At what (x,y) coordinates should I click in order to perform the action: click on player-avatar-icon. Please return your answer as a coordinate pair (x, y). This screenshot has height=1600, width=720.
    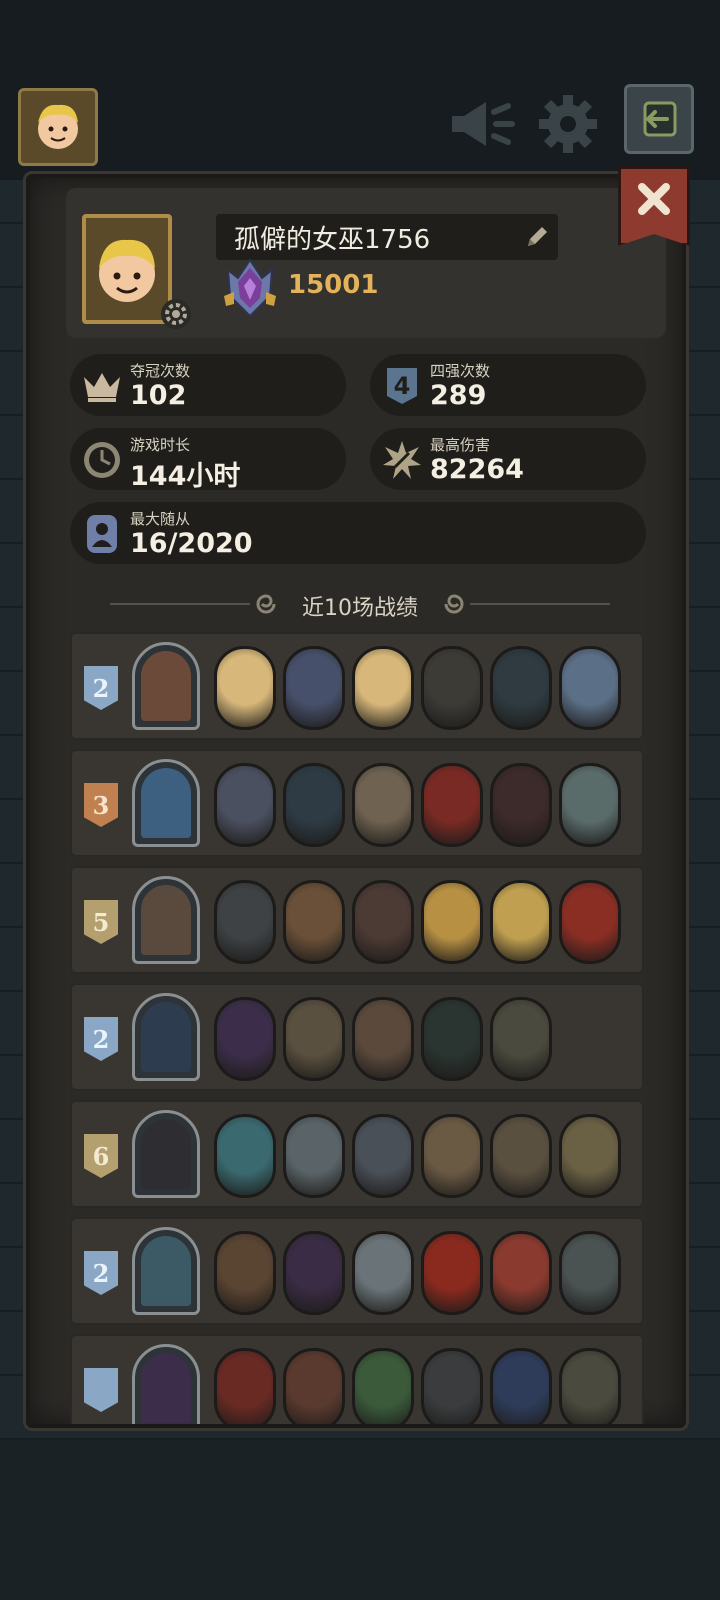
    Looking at the image, I should click on (58, 126).